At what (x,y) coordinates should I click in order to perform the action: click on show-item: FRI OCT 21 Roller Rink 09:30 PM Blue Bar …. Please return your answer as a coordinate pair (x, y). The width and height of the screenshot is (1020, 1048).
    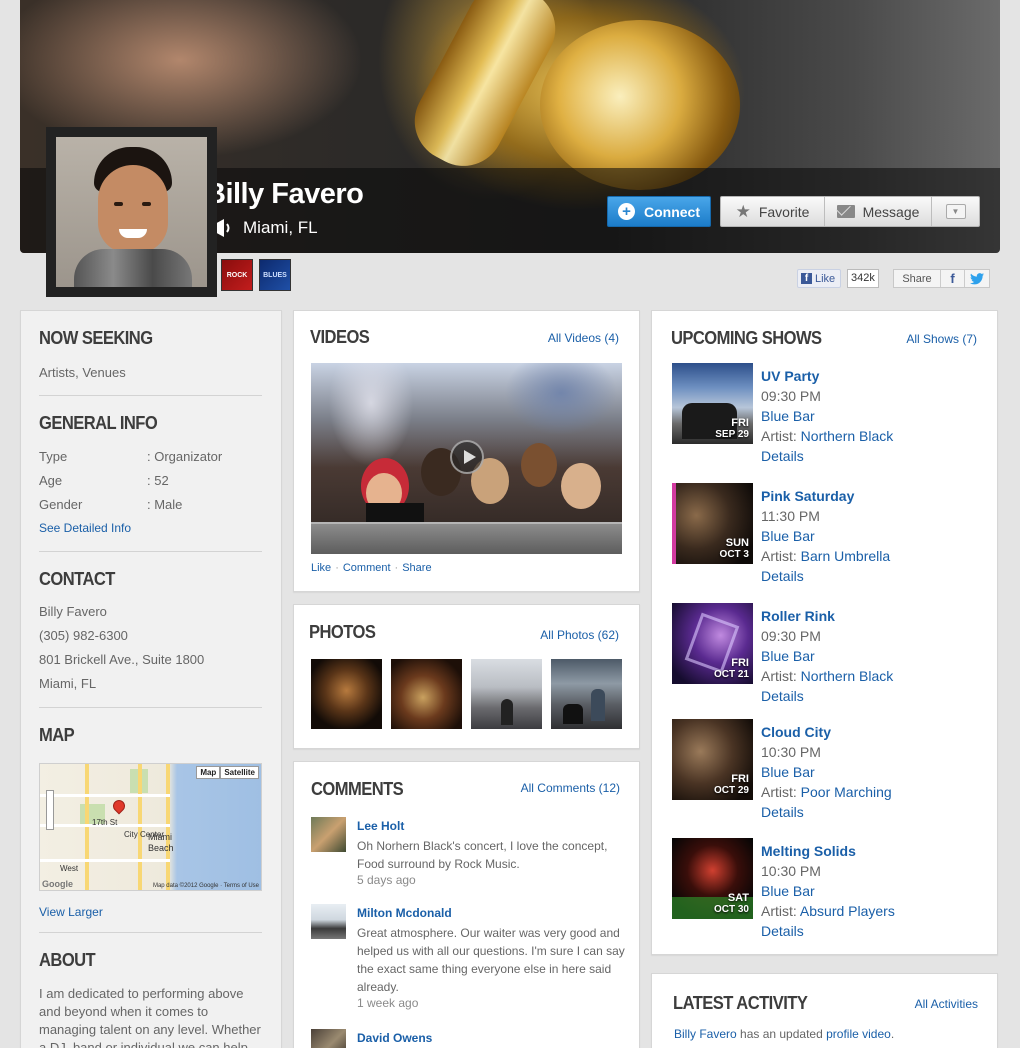
    Looking at the image, I should click on (832, 658).